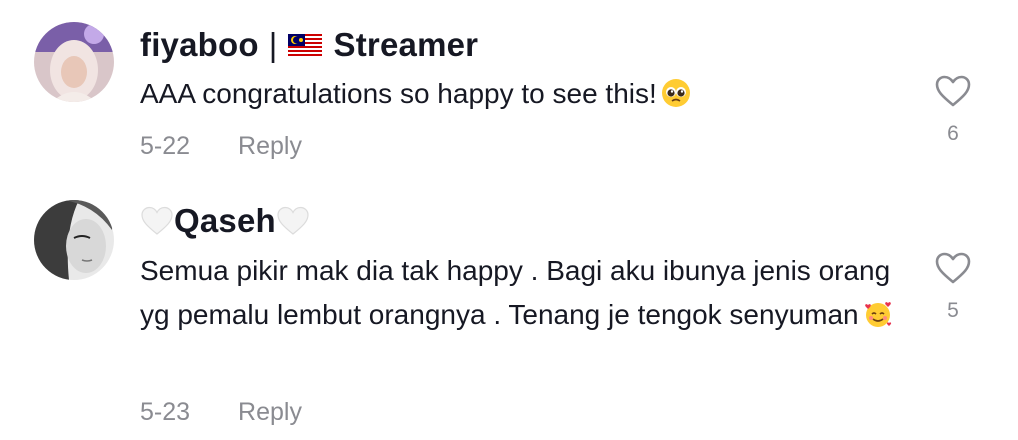 Image resolution: width=1018 pixels, height=440 pixels. I want to click on username: fiyaboo | Streamer, so click(309, 45).